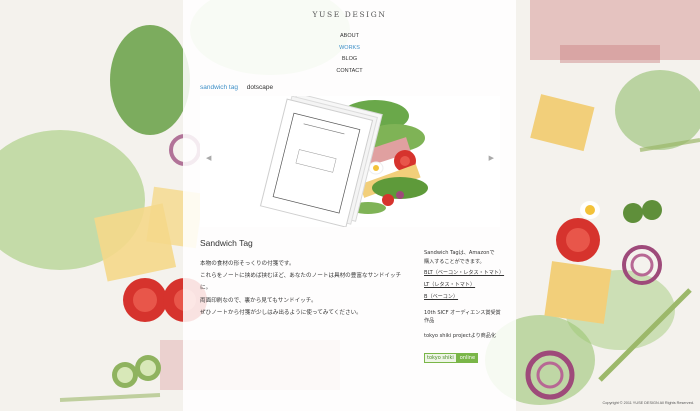  Describe the element at coordinates (440, 357) in the screenshot. I see `badge-tokyo-shiki: tokyo shiki` at that location.